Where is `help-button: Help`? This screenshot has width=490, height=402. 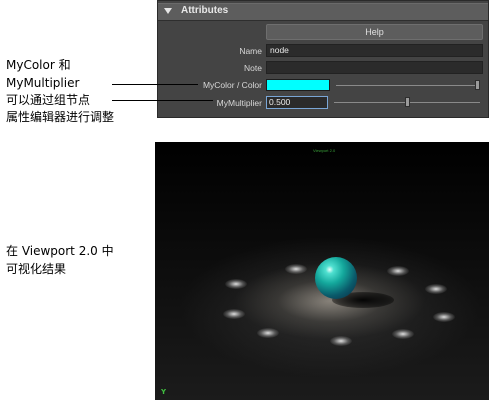 help-button: Help is located at coordinates (374, 32).